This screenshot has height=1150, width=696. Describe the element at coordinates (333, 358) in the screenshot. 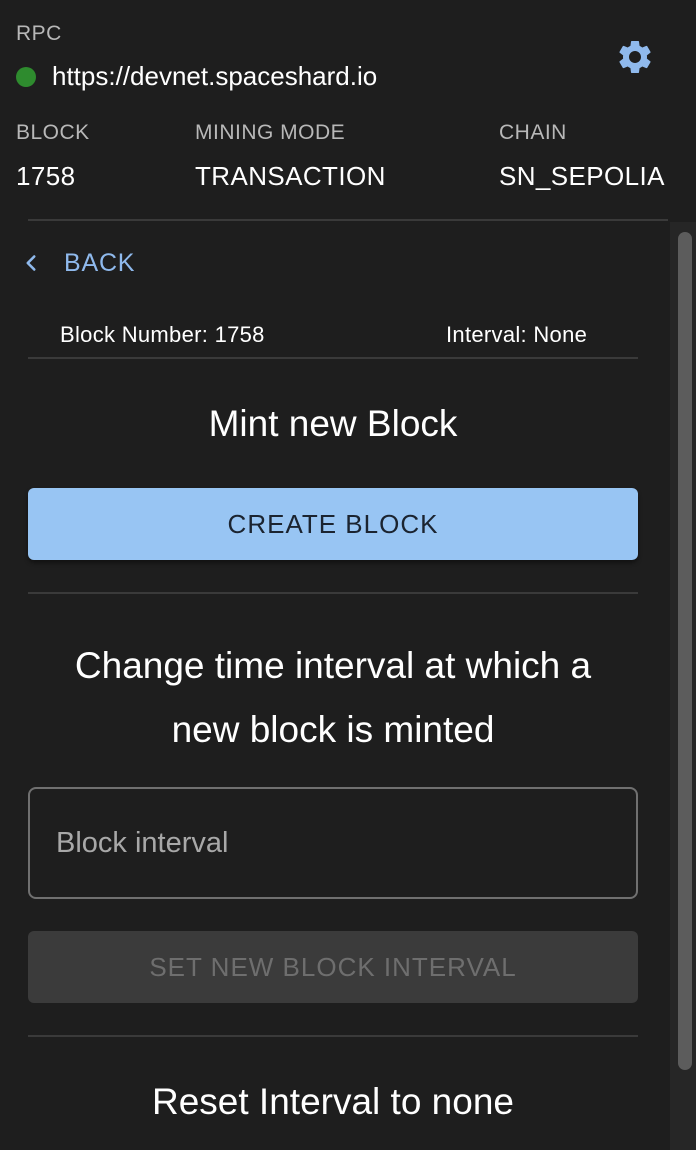

I see `info-divider` at that location.